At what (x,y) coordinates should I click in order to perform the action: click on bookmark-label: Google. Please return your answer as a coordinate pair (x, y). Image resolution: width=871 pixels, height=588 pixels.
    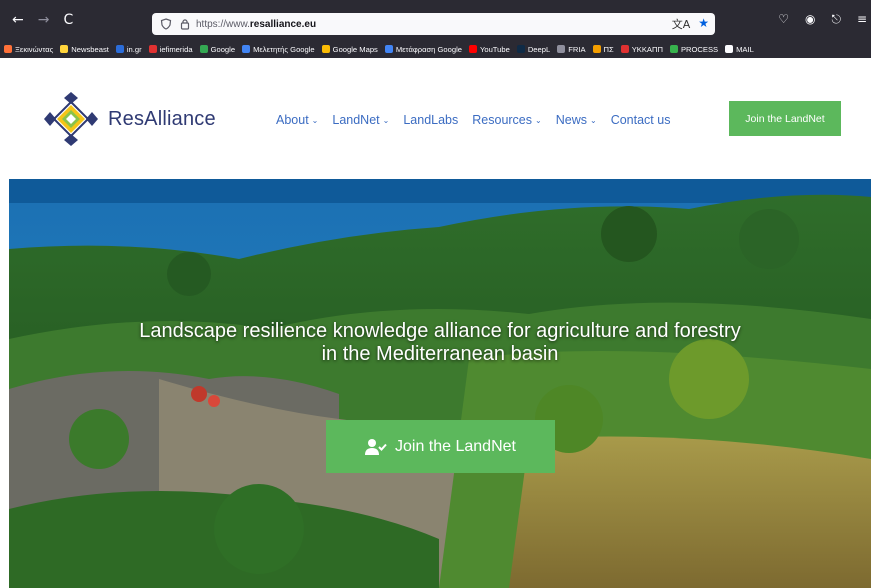
    Looking at the image, I should click on (223, 49).